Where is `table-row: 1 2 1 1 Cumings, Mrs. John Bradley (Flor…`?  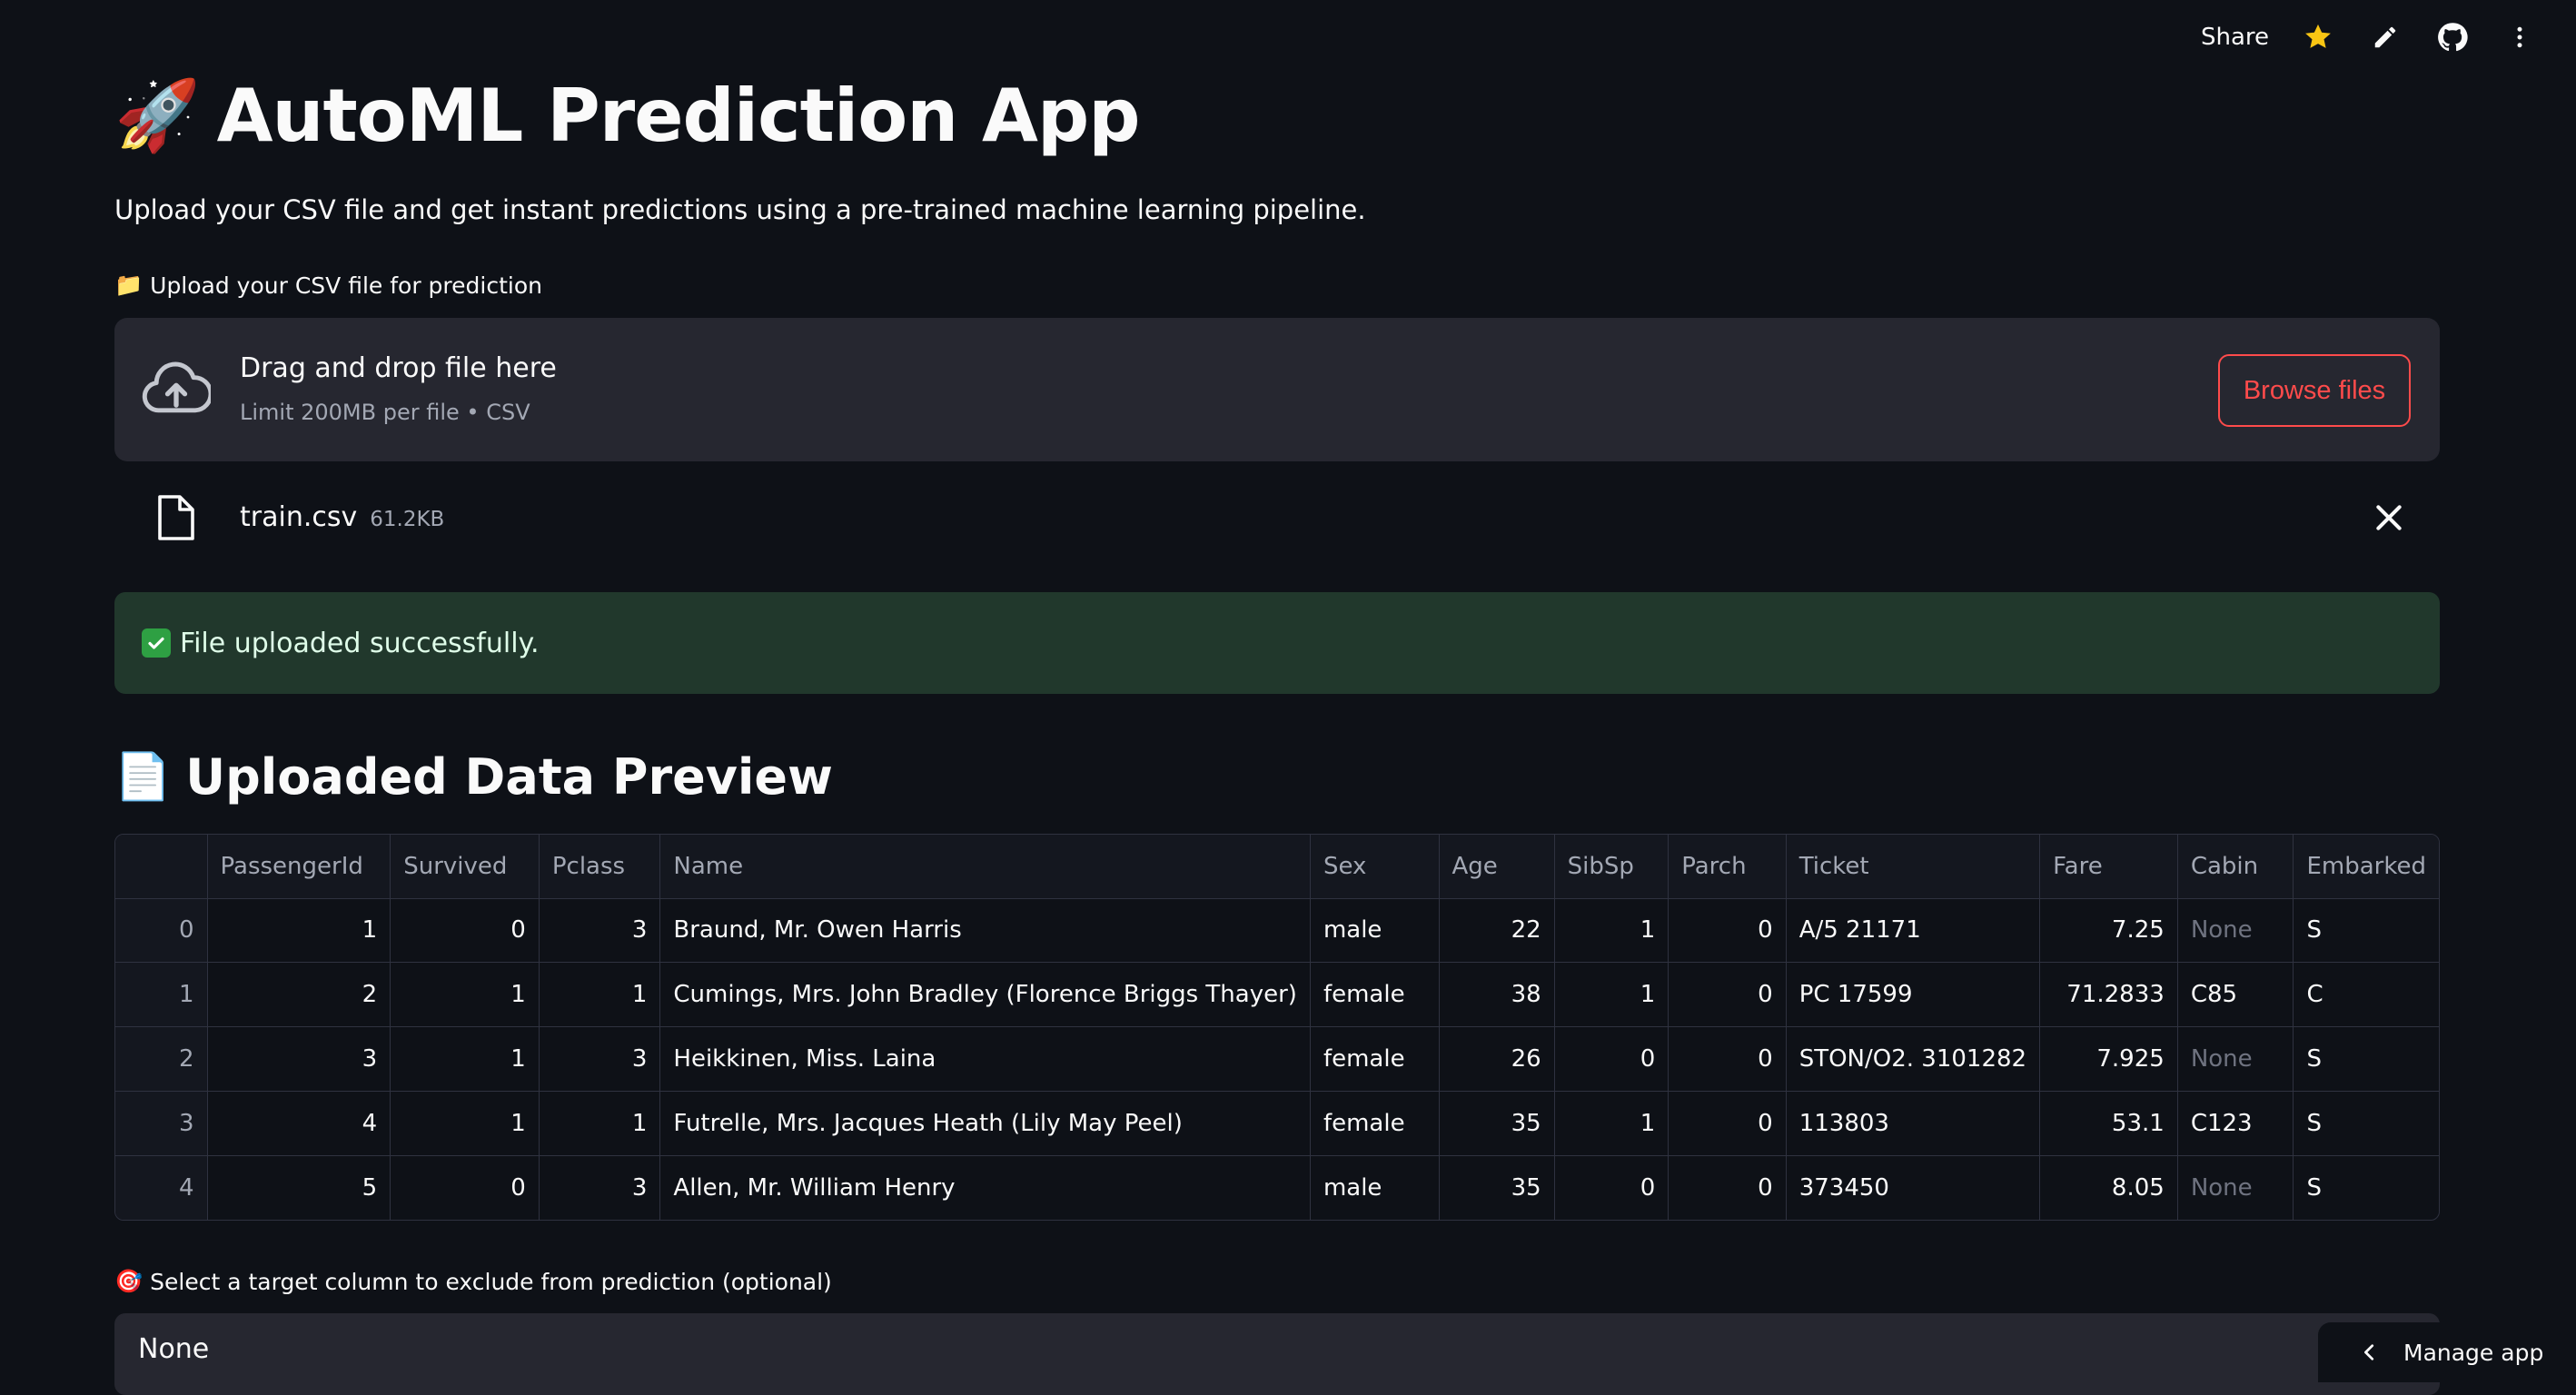 table-row: 1 2 1 1 Cumings, Mrs. John Bradley (Flor… is located at coordinates (1277, 995).